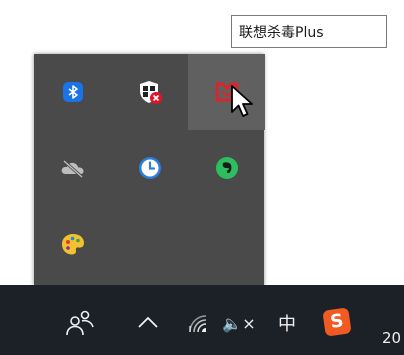 The image size is (404, 355). I want to click on palette-app-icon, so click(72, 244).